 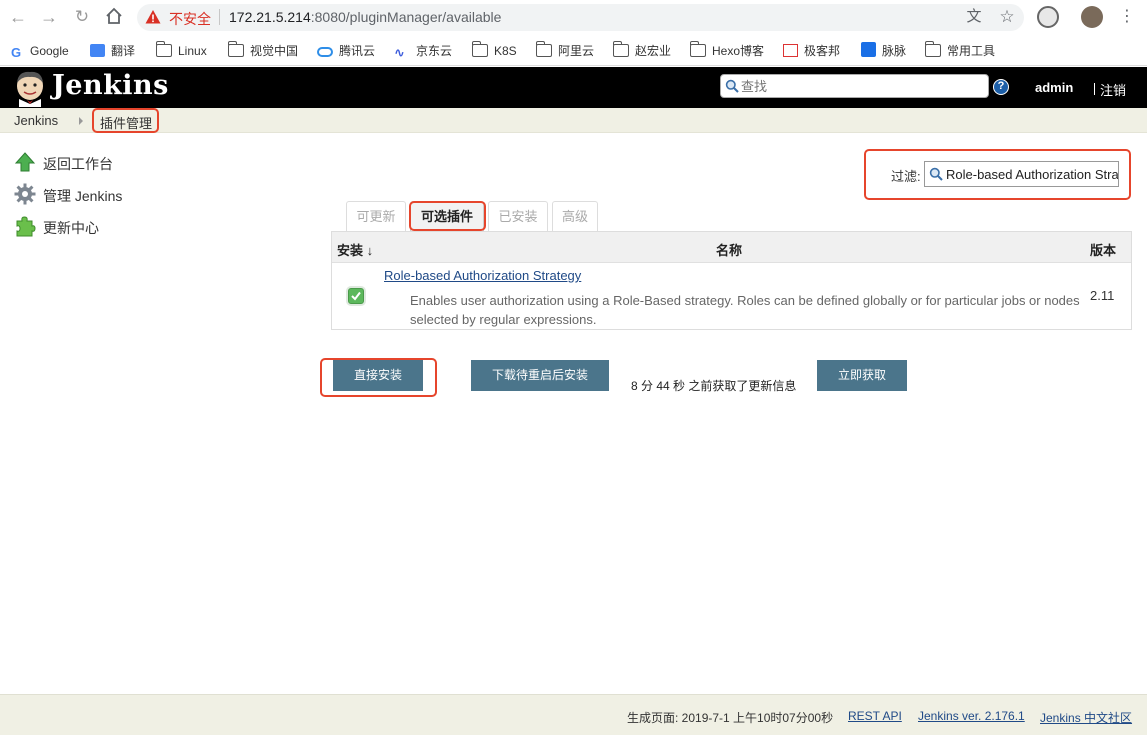 What do you see at coordinates (971, 716) in the screenshot?
I see `jenkins-version-link: Jenkins ver. 2.176.1` at bounding box center [971, 716].